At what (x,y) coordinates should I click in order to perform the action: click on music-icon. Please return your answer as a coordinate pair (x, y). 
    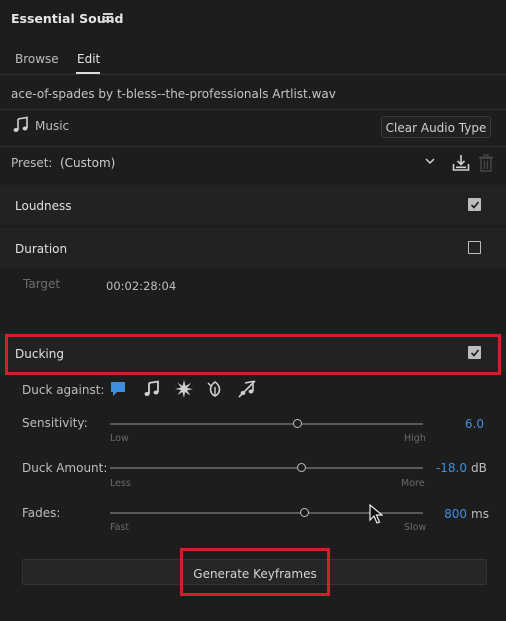
    Looking at the image, I should click on (152, 389).